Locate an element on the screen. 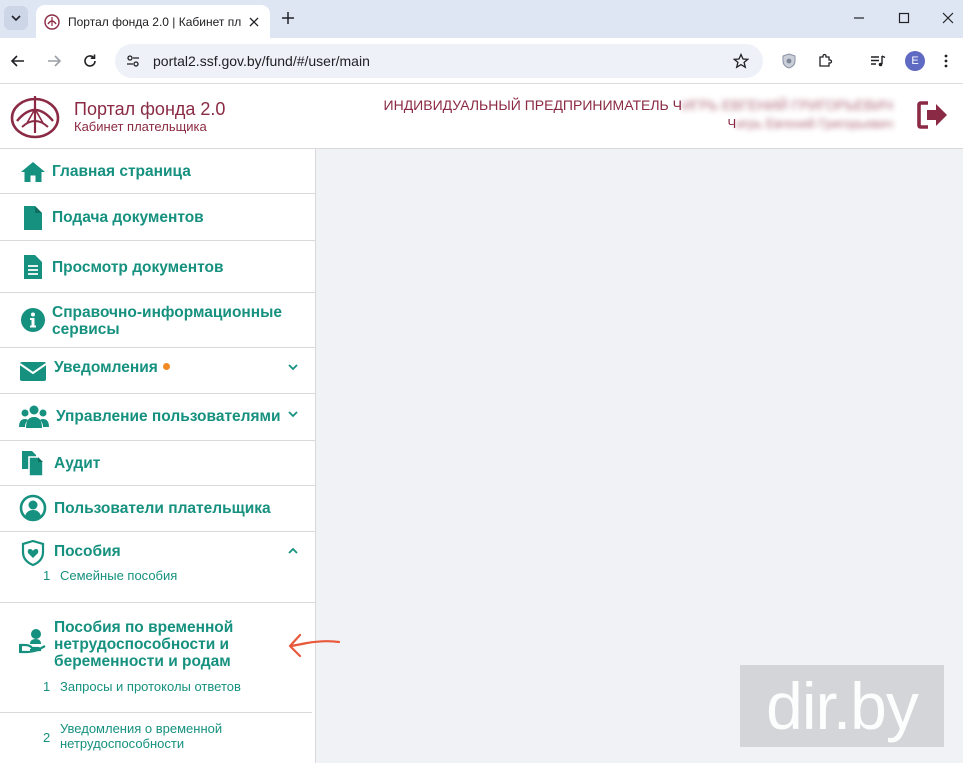  sidebar-item-label: Просмотр документов is located at coordinates (138, 267).